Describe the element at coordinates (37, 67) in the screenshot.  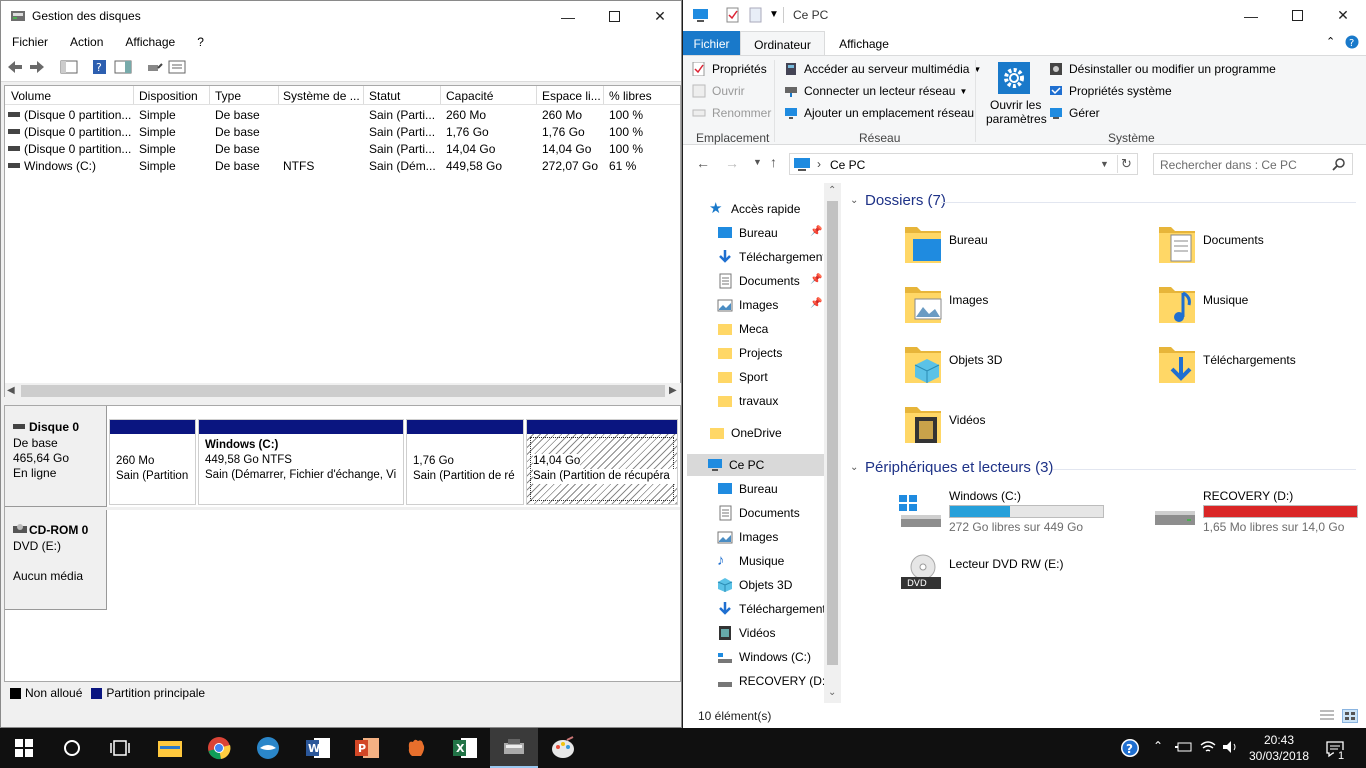
I see `forward-arrow-icon` at that location.